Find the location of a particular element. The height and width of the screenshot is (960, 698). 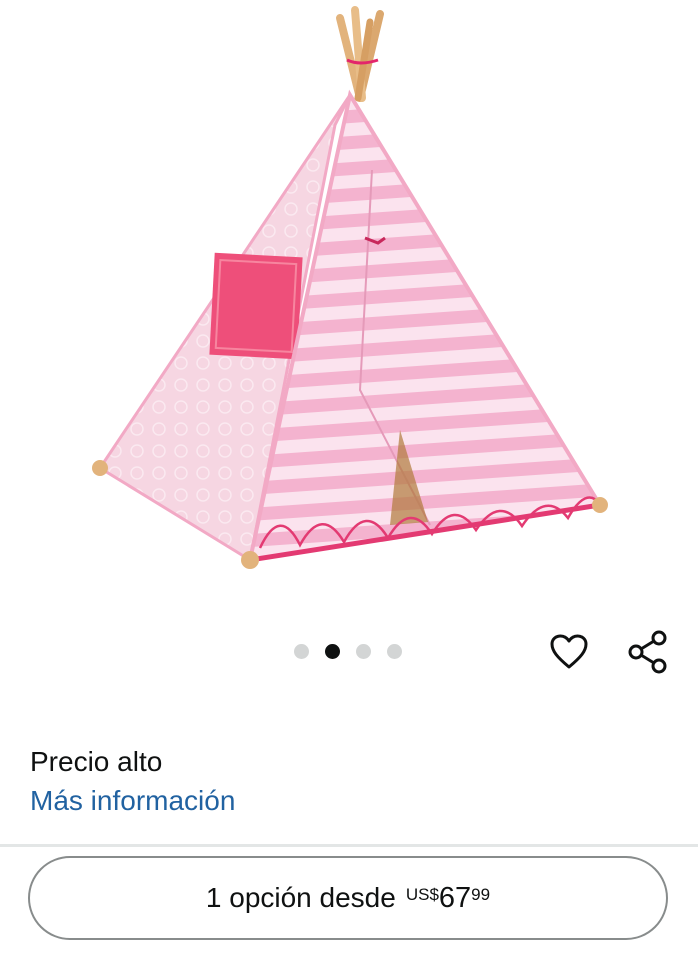

offer-price: US$ 67 99 is located at coordinates (448, 897).